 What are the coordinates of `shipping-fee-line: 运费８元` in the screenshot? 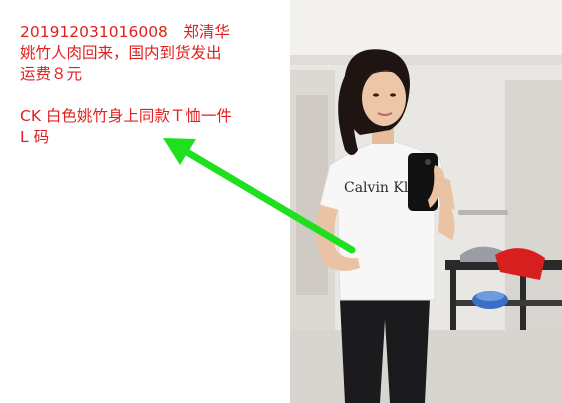 It's located at (51, 74).